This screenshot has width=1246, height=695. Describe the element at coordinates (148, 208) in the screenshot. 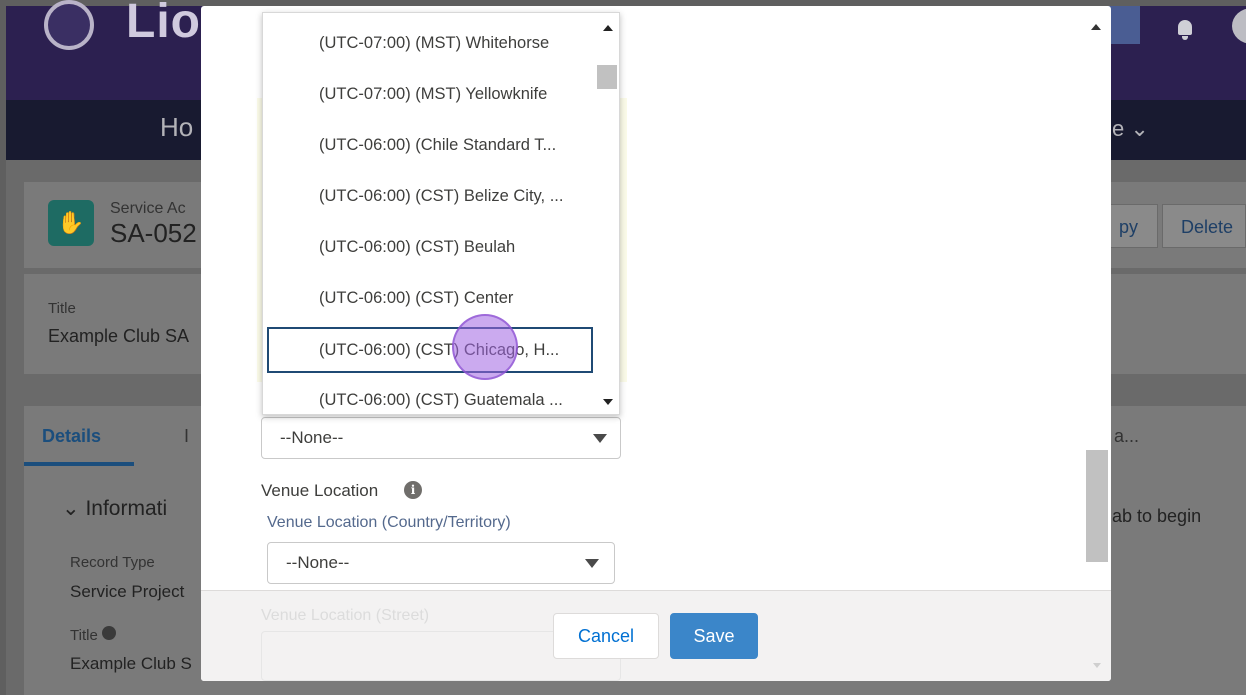

I see `record-type-label: Service Ac` at that location.